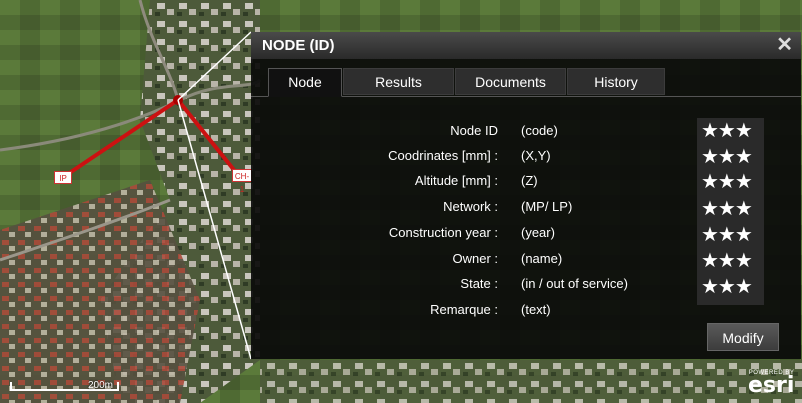 The image size is (802, 403). I want to click on popup-title: NODE (ID), so click(298, 45).